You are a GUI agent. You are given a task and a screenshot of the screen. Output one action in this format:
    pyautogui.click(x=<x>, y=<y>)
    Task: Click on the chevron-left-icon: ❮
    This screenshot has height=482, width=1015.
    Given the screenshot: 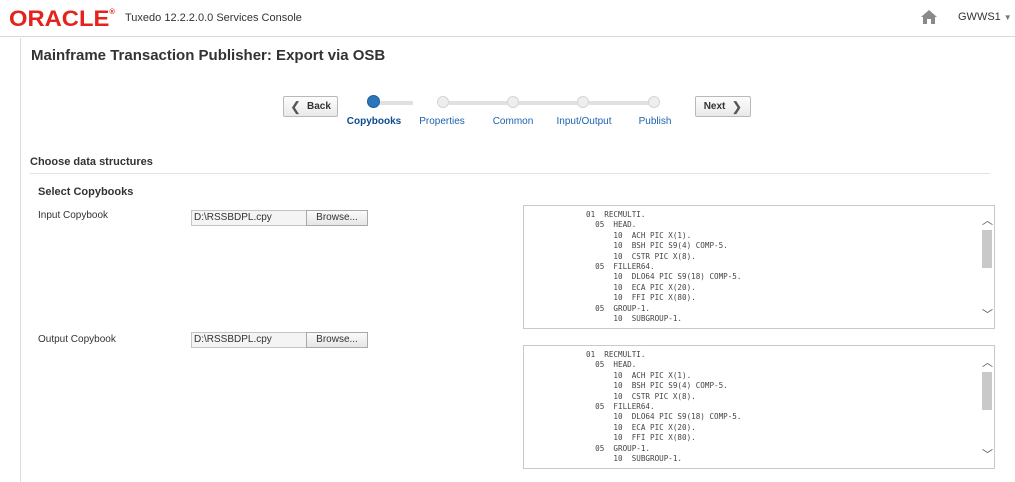 What is the action you would take?
    pyautogui.click(x=295, y=106)
    